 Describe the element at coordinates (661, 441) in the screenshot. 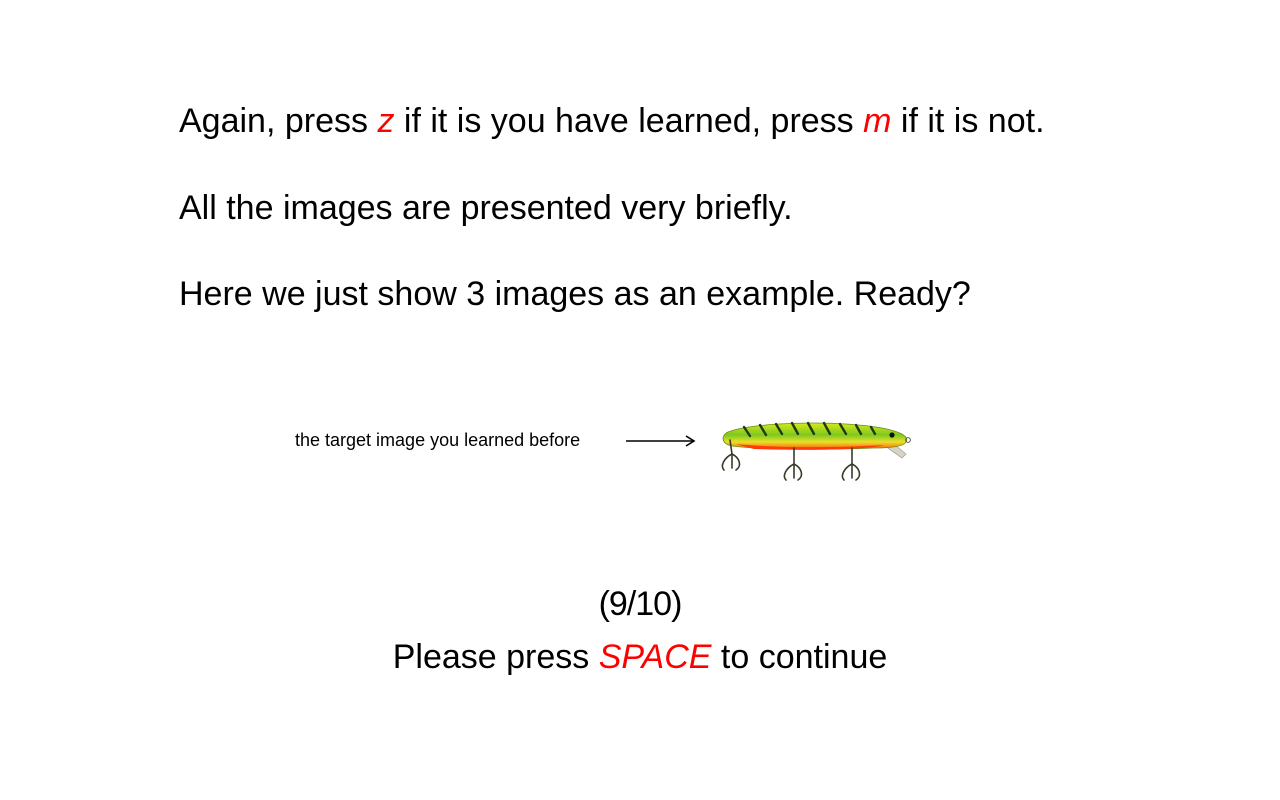

I see `arrow-right-icon` at that location.